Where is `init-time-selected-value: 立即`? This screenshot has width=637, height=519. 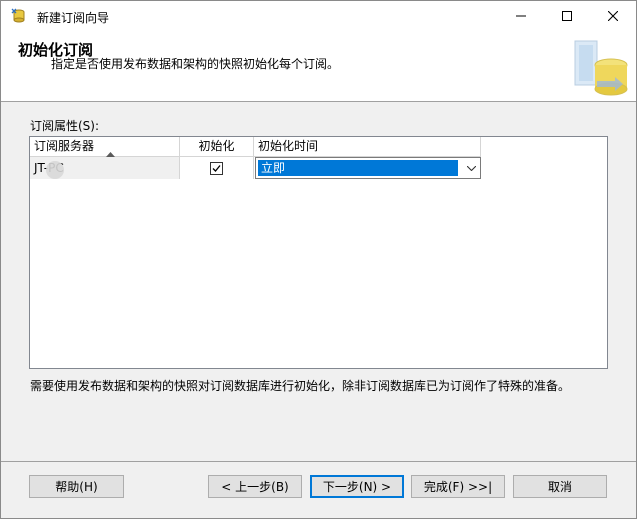 init-time-selected-value: 立即 is located at coordinates (358, 168).